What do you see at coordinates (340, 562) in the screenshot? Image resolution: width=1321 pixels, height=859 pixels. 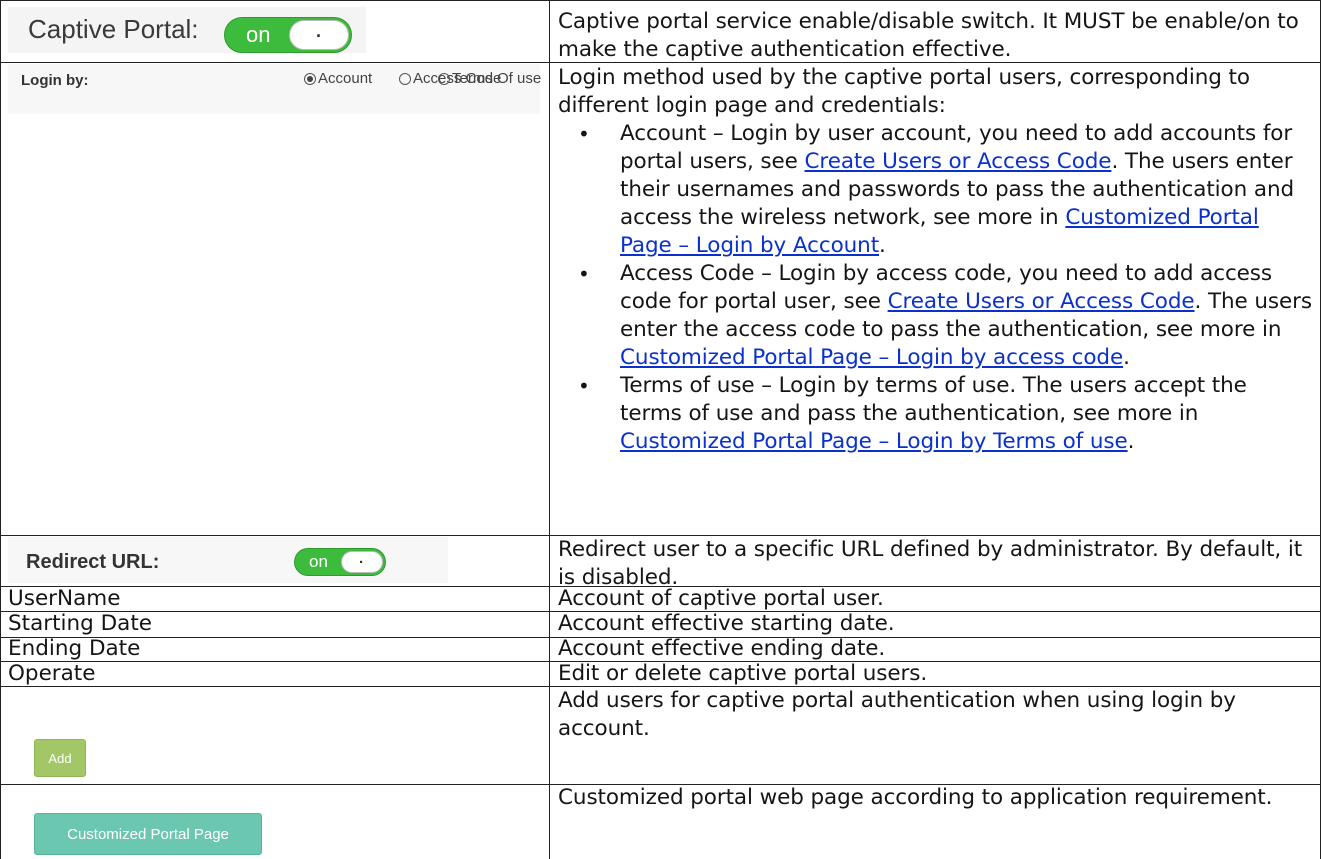 I see `redirect-url-toggle: on .` at bounding box center [340, 562].